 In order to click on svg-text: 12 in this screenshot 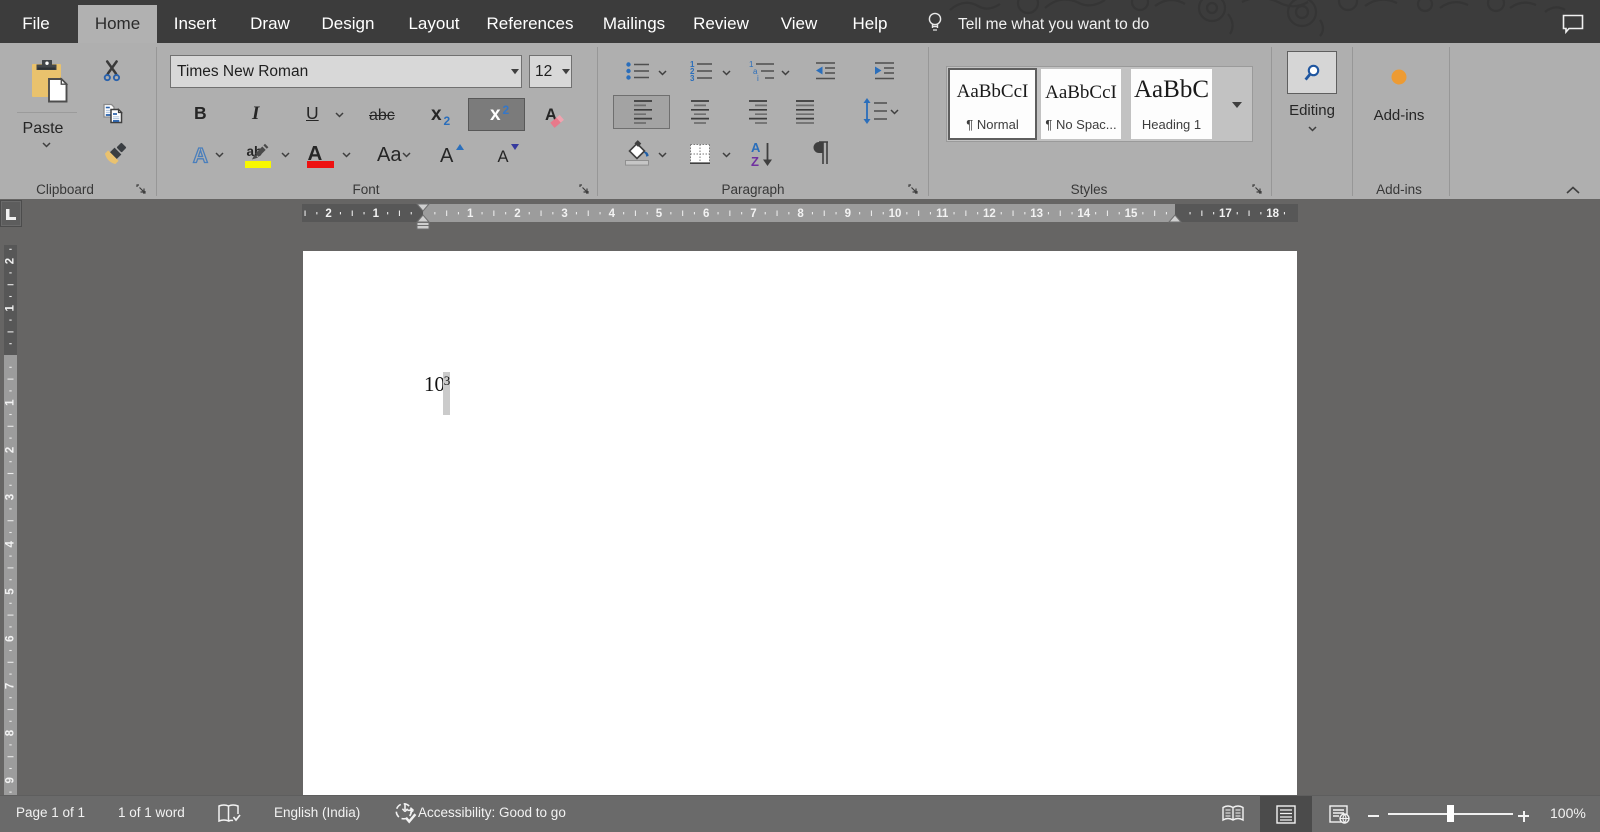, I will do `click(989, 214)`.